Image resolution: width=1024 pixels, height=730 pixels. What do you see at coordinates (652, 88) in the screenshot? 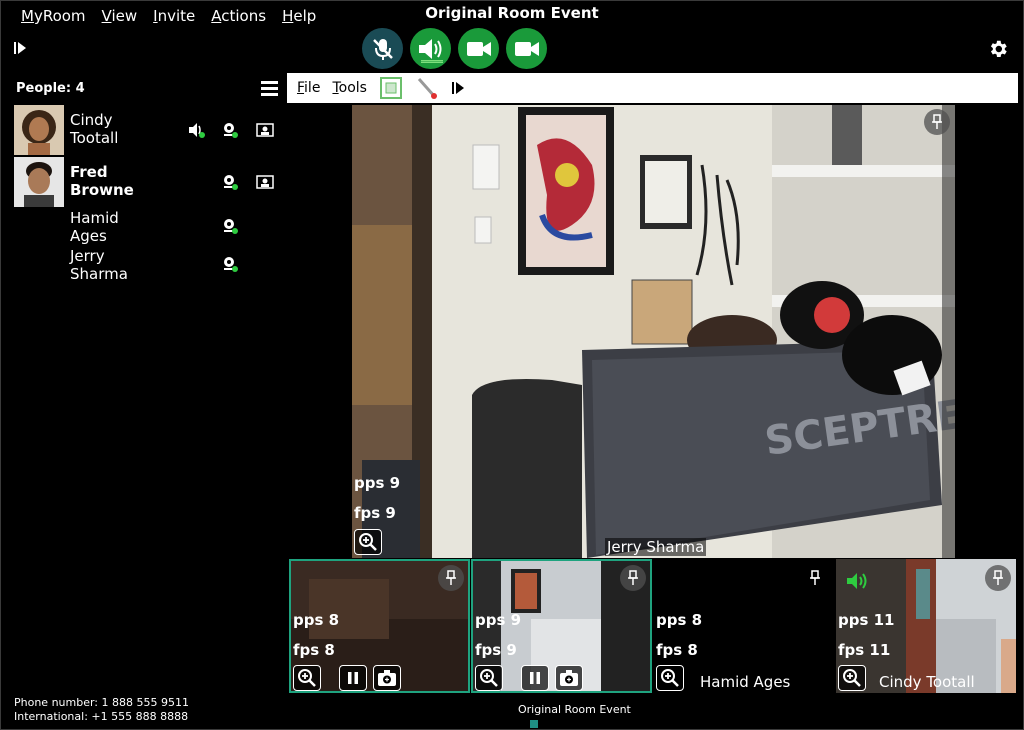
I see `content-menu-bar: File Tools` at bounding box center [652, 88].